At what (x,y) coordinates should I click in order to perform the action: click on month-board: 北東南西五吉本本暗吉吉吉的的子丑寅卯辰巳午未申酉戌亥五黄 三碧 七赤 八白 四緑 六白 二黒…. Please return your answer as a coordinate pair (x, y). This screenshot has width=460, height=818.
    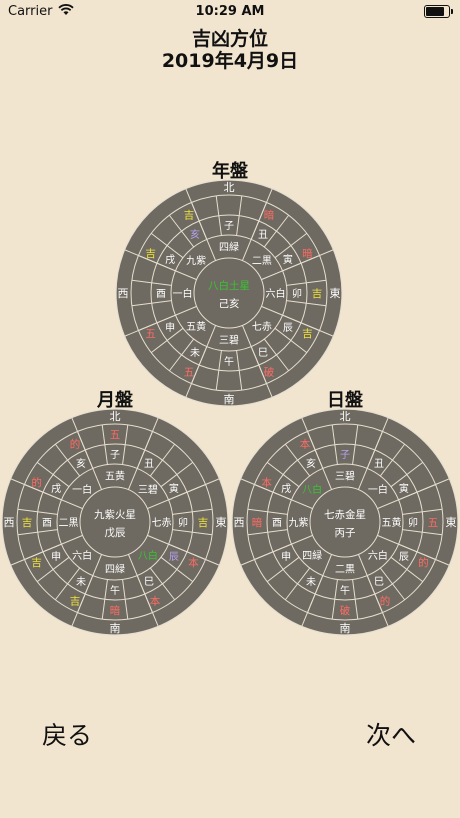
    Looking at the image, I should click on (115, 522).